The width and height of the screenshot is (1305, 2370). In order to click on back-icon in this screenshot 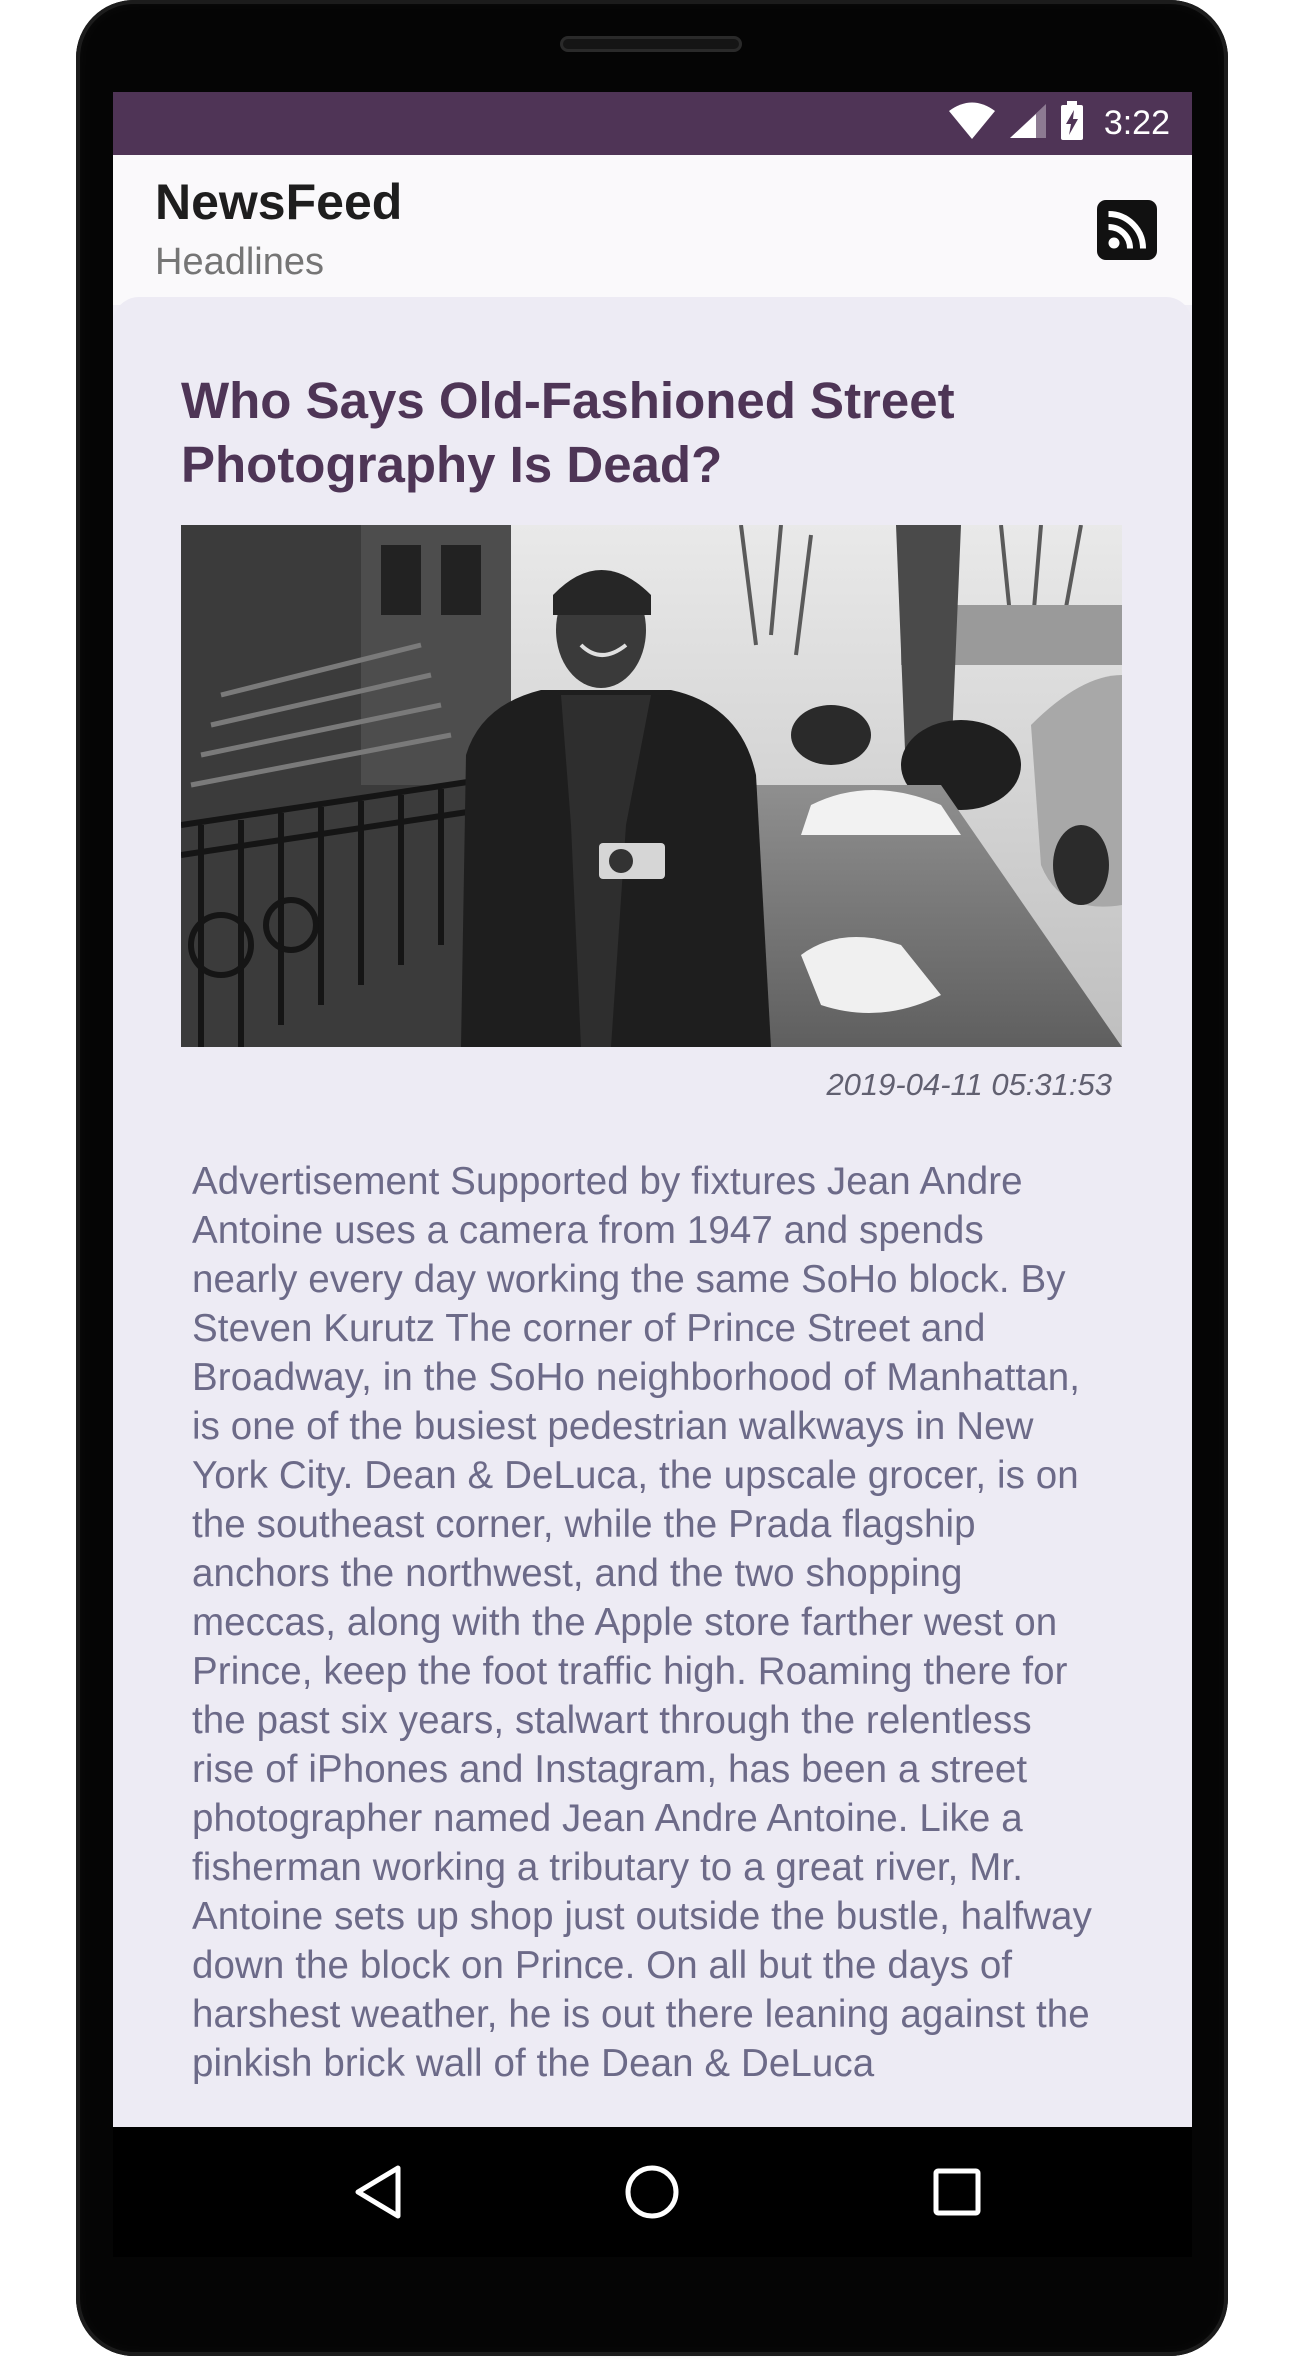, I will do `click(380, 2195)`.